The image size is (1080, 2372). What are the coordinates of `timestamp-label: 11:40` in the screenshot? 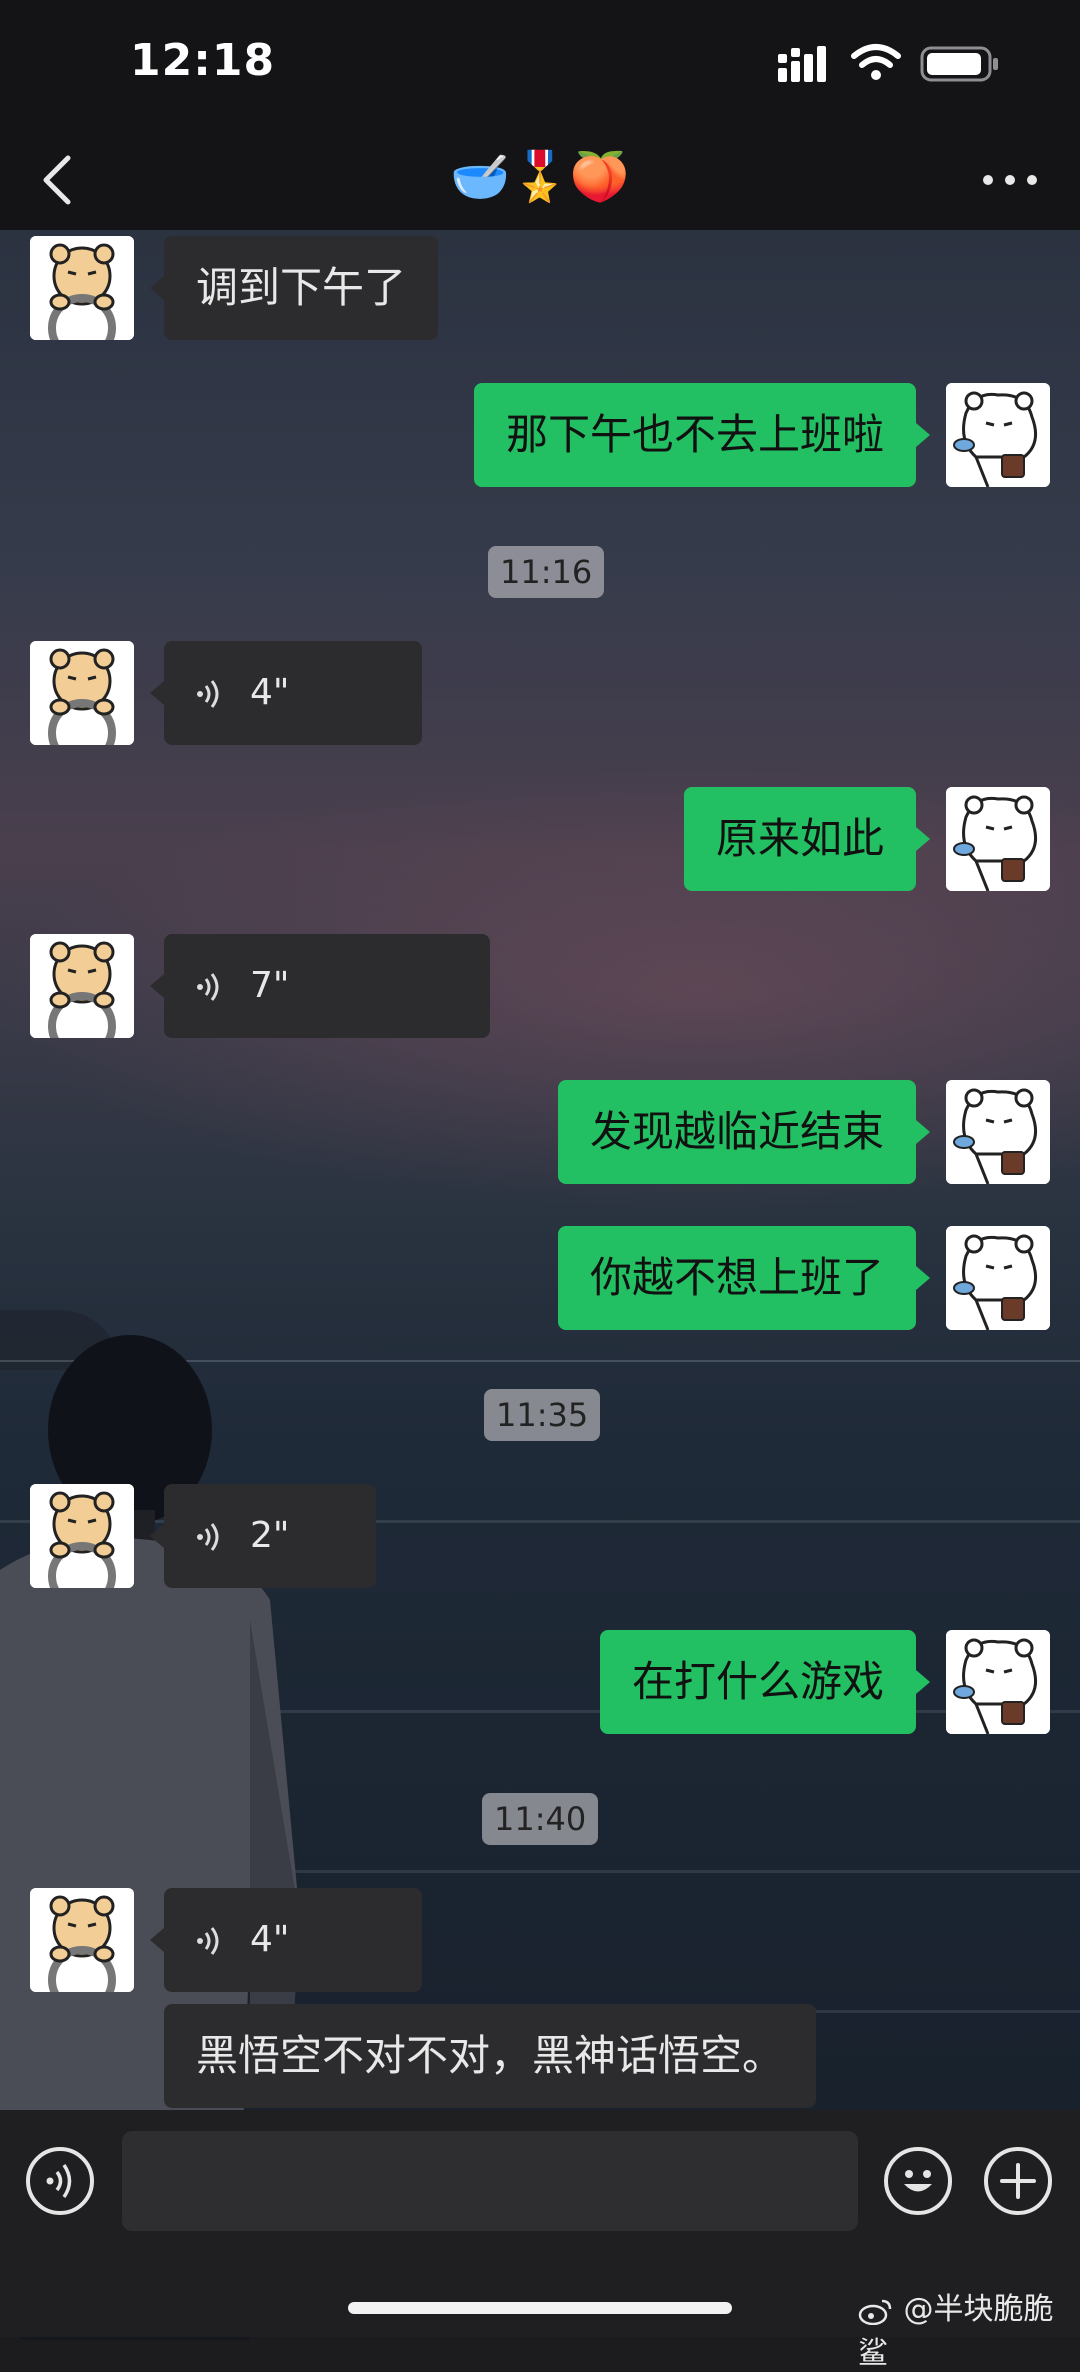 It's located at (540, 1819).